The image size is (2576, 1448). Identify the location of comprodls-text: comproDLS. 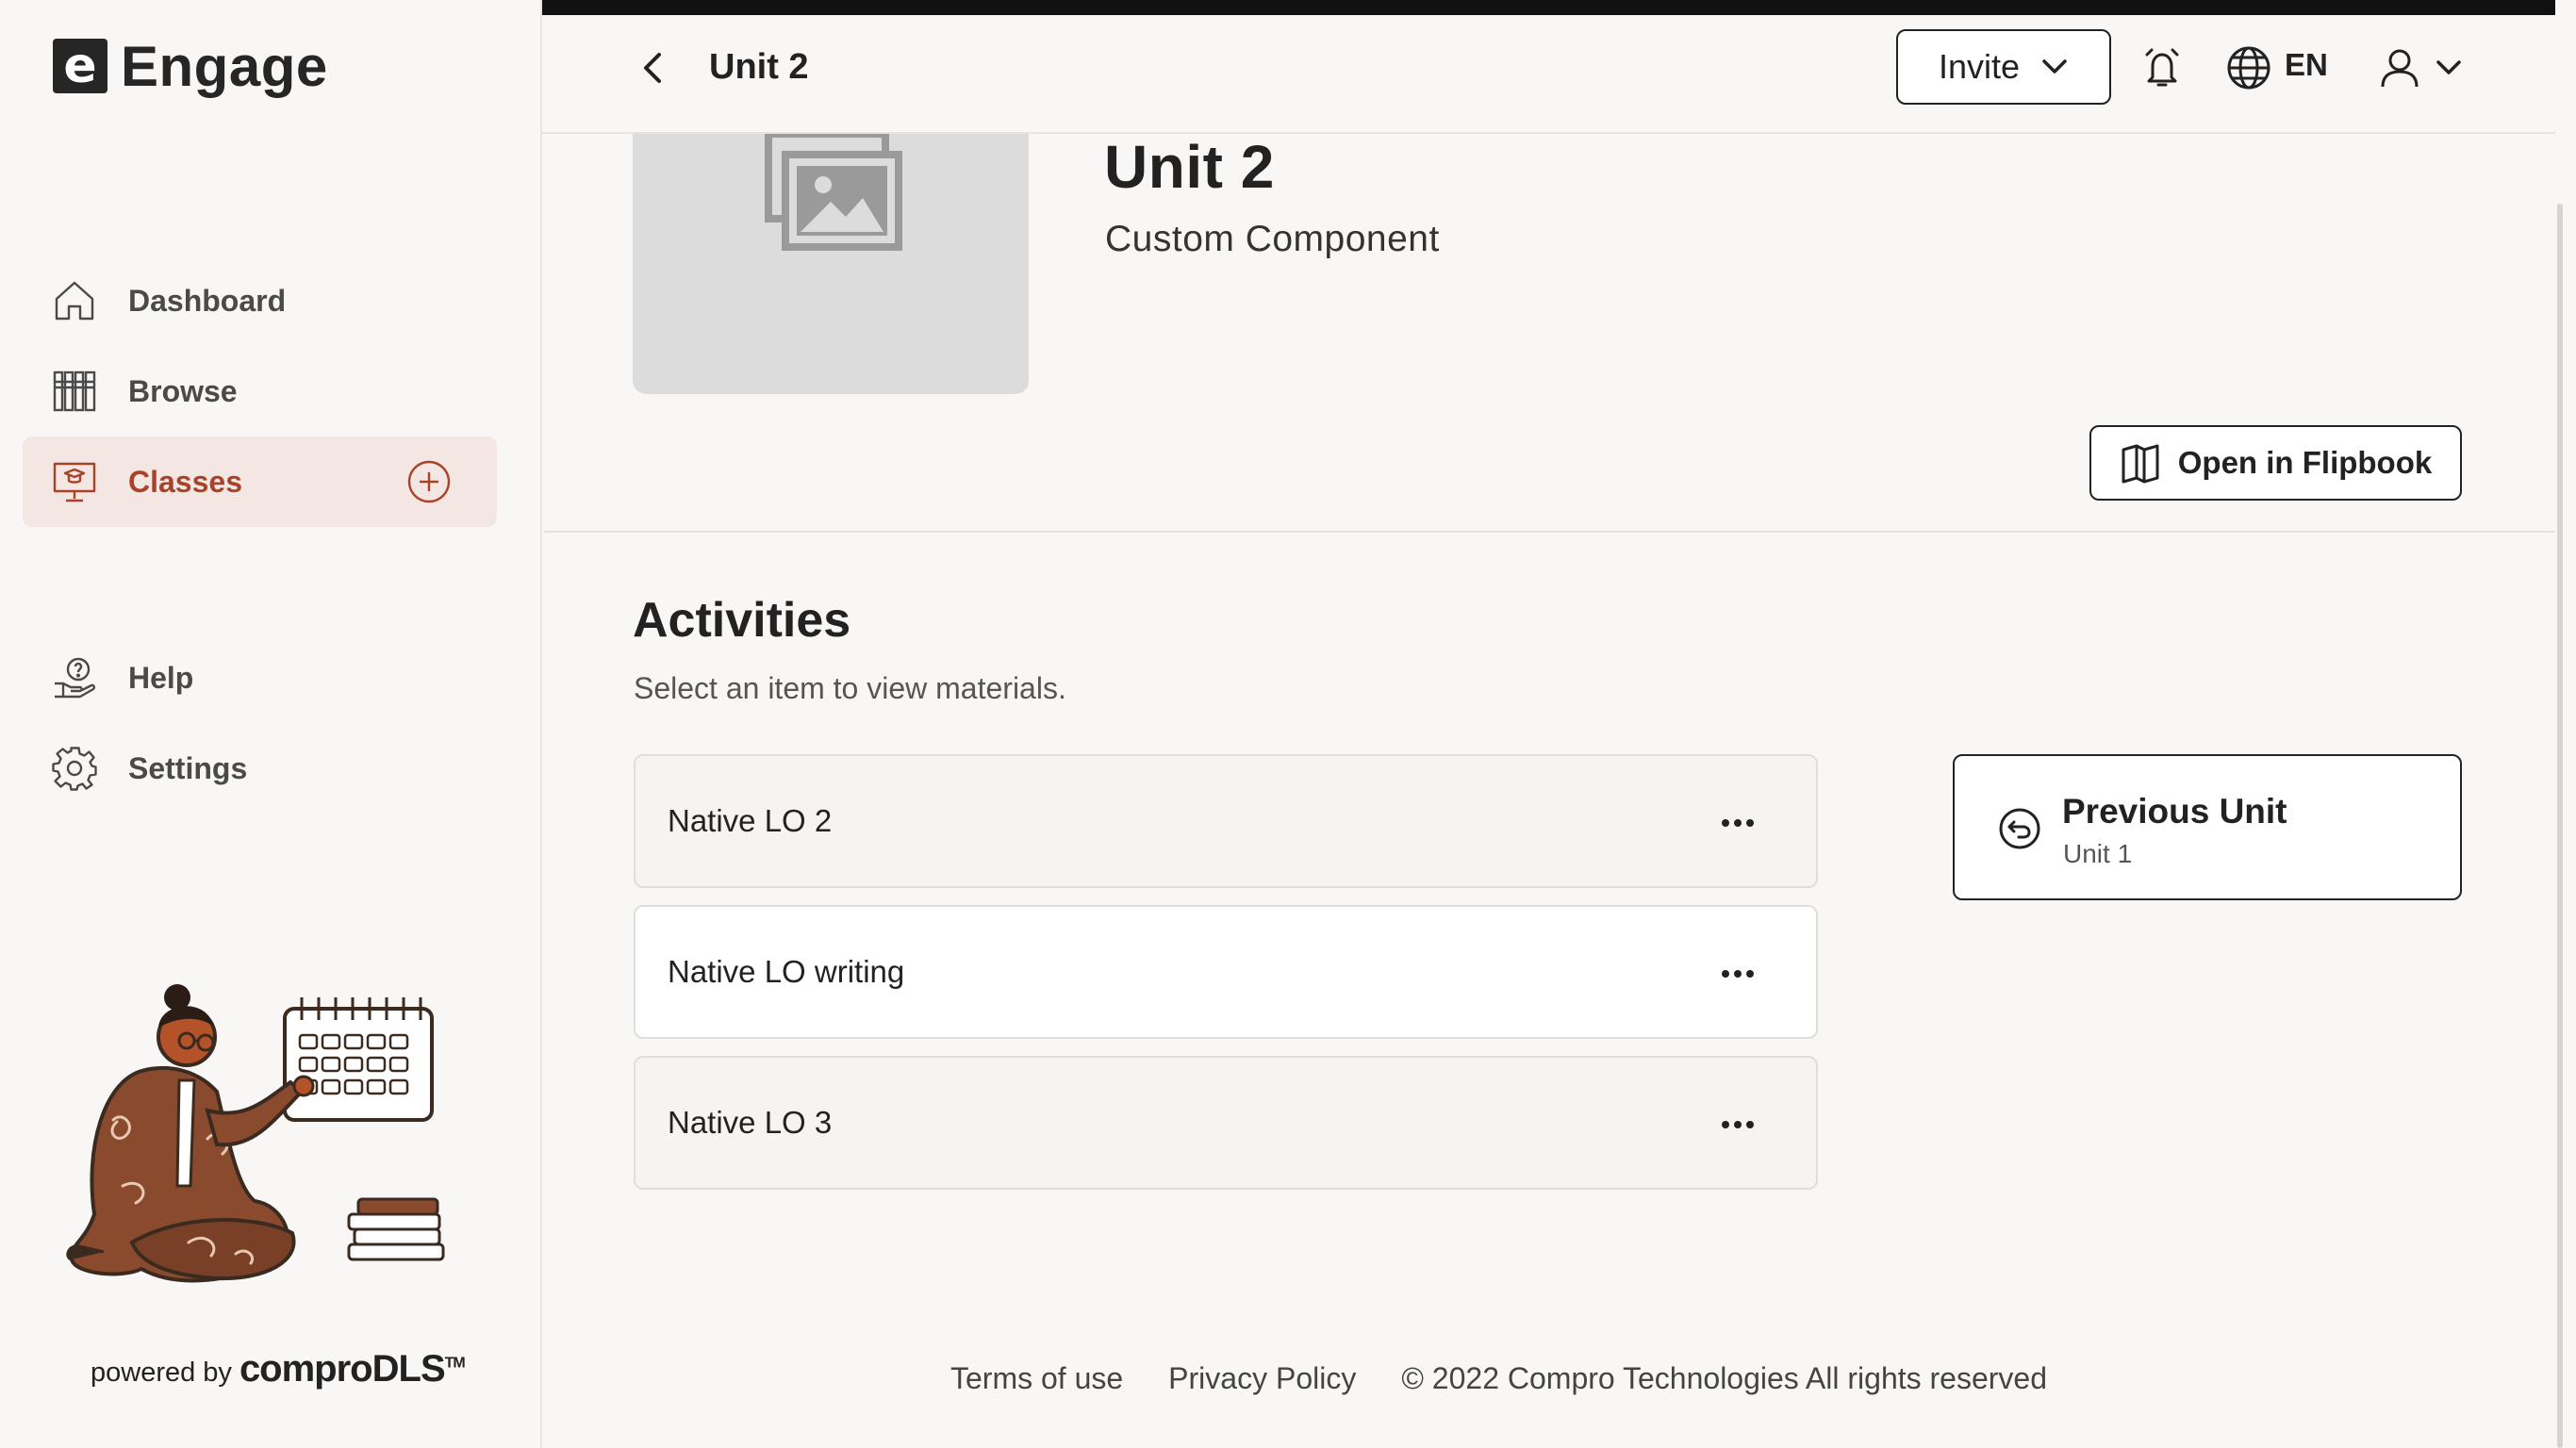
(342, 1369).